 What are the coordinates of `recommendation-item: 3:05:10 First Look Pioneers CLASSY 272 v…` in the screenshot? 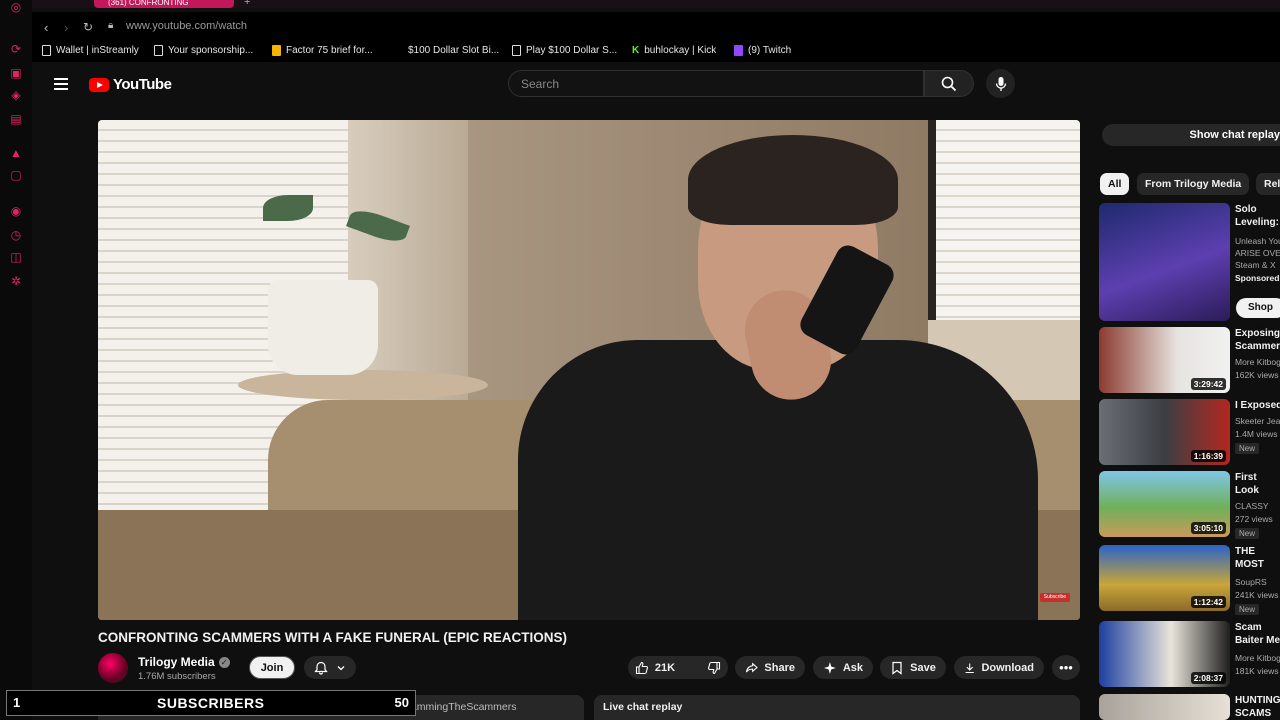 It's located at (1189, 505).